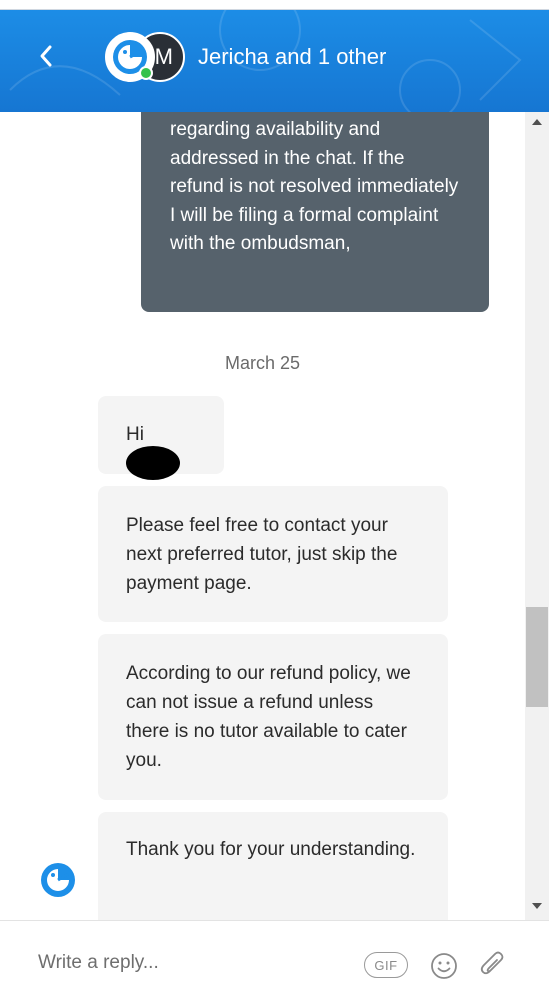 This screenshot has width=549, height=1000. What do you see at coordinates (292, 57) in the screenshot?
I see `conversation-title: Jericha and 1 other` at bounding box center [292, 57].